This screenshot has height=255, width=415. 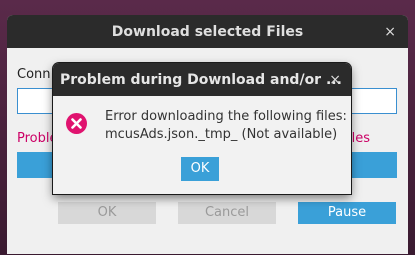 What do you see at coordinates (221, 134) in the screenshot?
I see `error-message-line2: mcusAds.json._tmp_ (Not available)` at bounding box center [221, 134].